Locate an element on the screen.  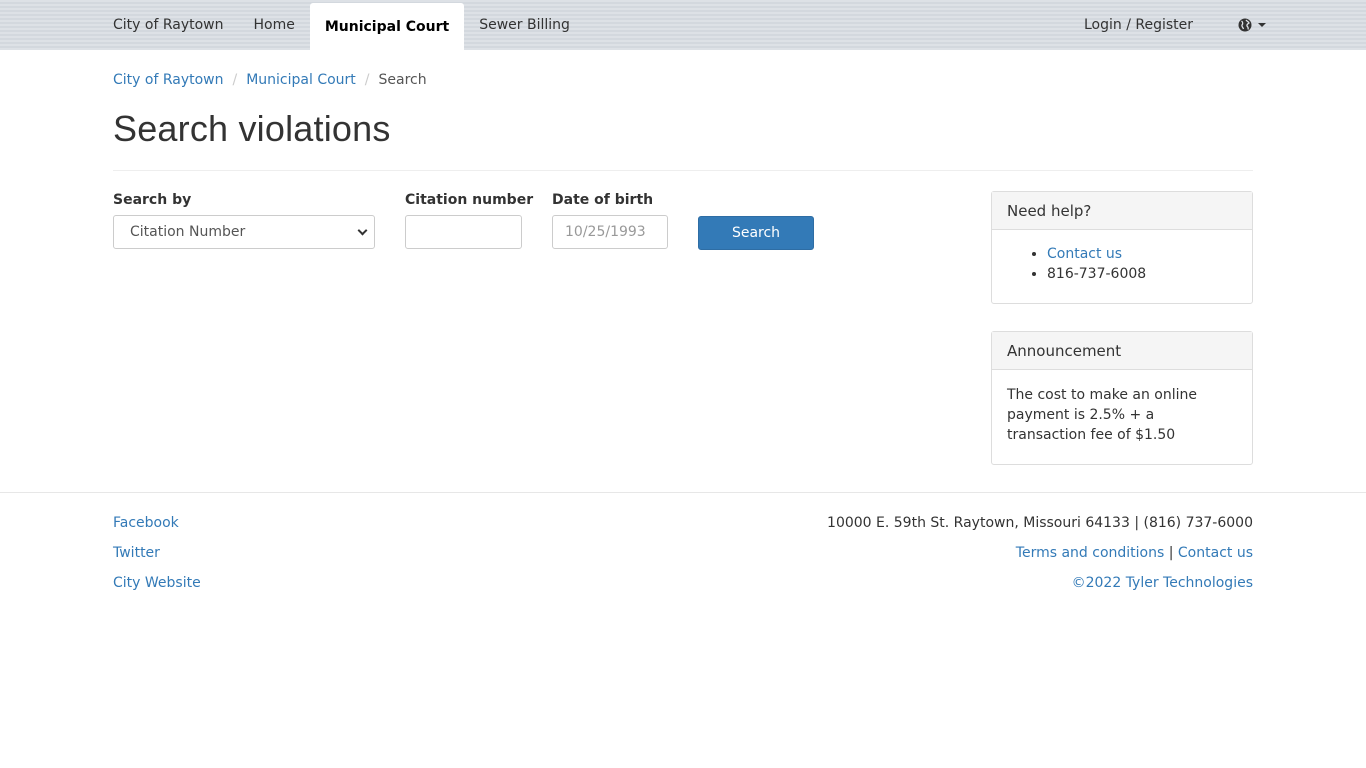
breadcrumb-municipal-court: Municipal Court is located at coordinates (301, 80).